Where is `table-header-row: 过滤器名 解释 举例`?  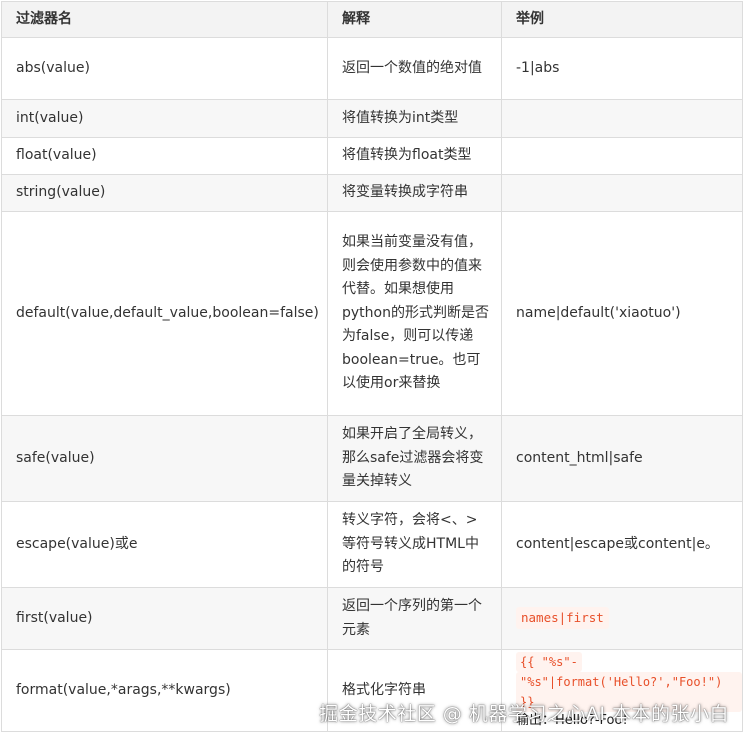 table-header-row: 过滤器名 解释 举例 is located at coordinates (372, 19).